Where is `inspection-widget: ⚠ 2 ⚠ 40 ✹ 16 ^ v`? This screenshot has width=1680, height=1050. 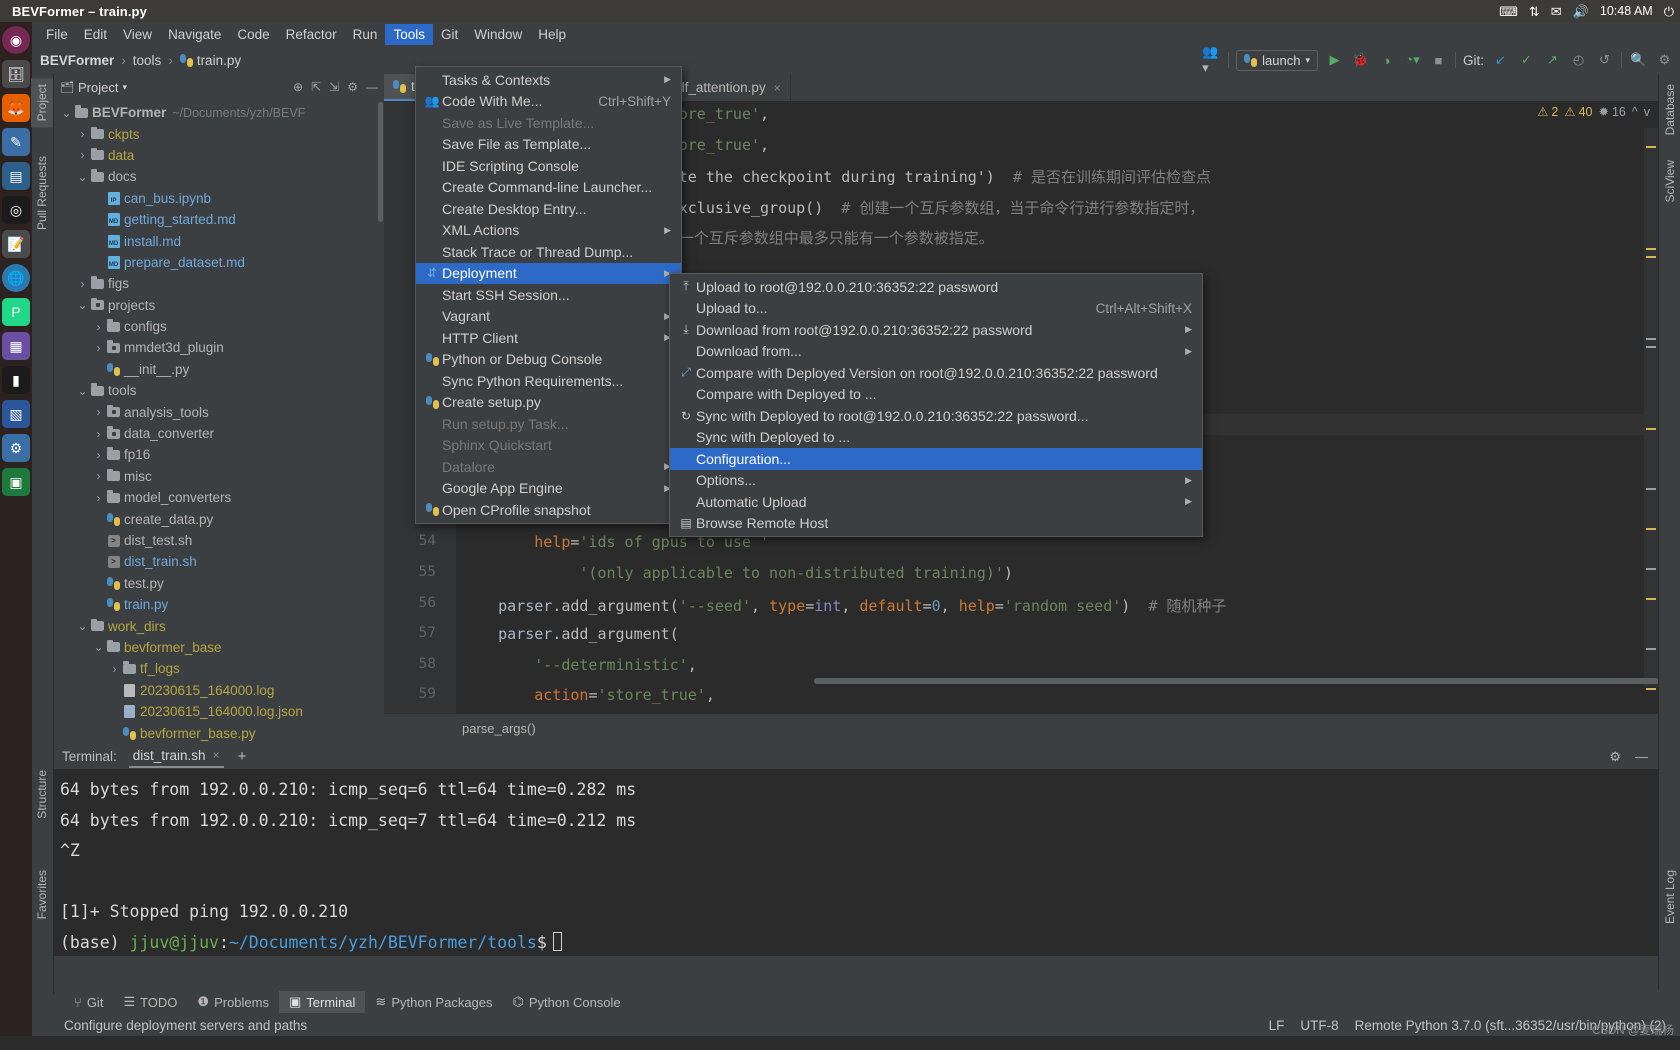
inspection-widget: ⚠ 2 ⚠ 40 ✹ 16 ^ v is located at coordinates (1593, 112).